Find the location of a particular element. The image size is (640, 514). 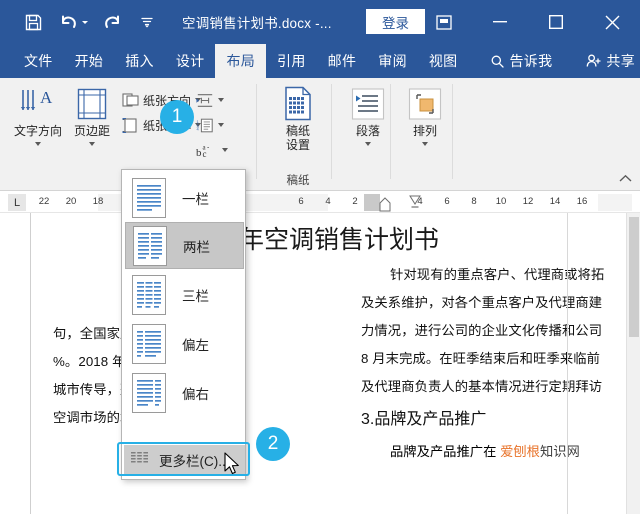

menu-item-label: 偏右 is located at coordinates (195, 394).